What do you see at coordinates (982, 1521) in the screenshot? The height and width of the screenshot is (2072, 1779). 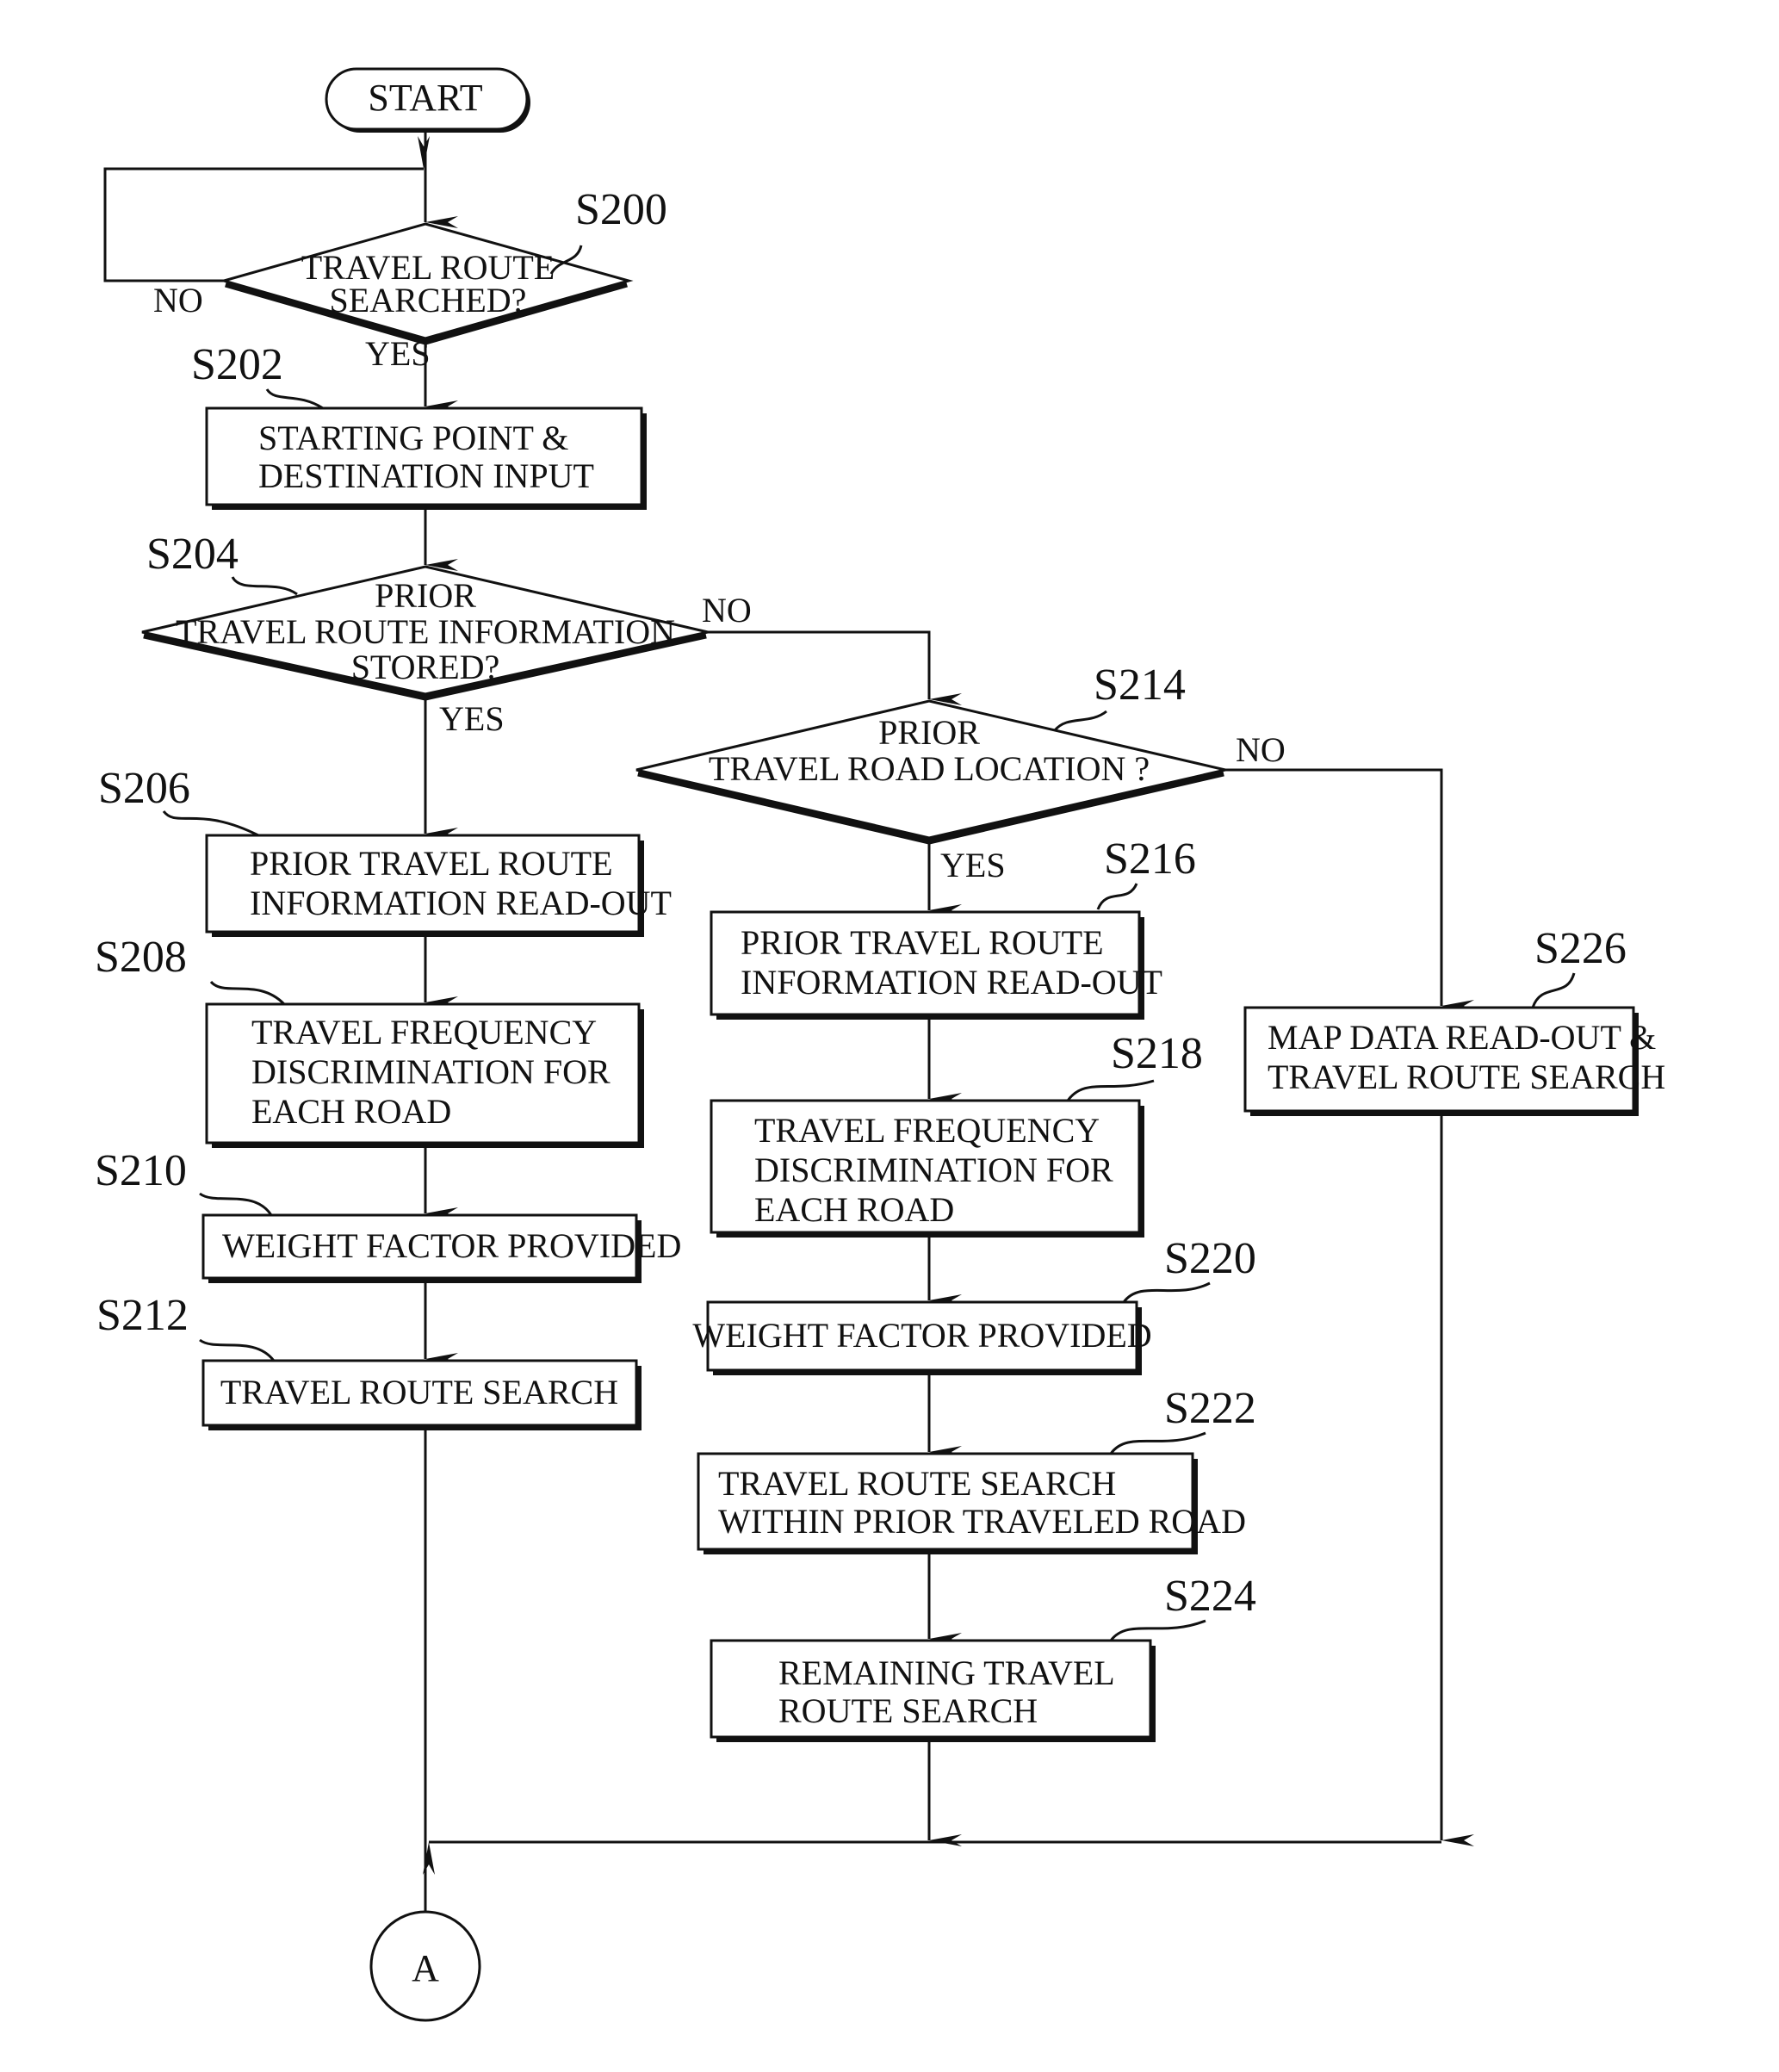 I see `s222-line-2: WITHIN PRIOR TRAVELED ROAD` at bounding box center [982, 1521].